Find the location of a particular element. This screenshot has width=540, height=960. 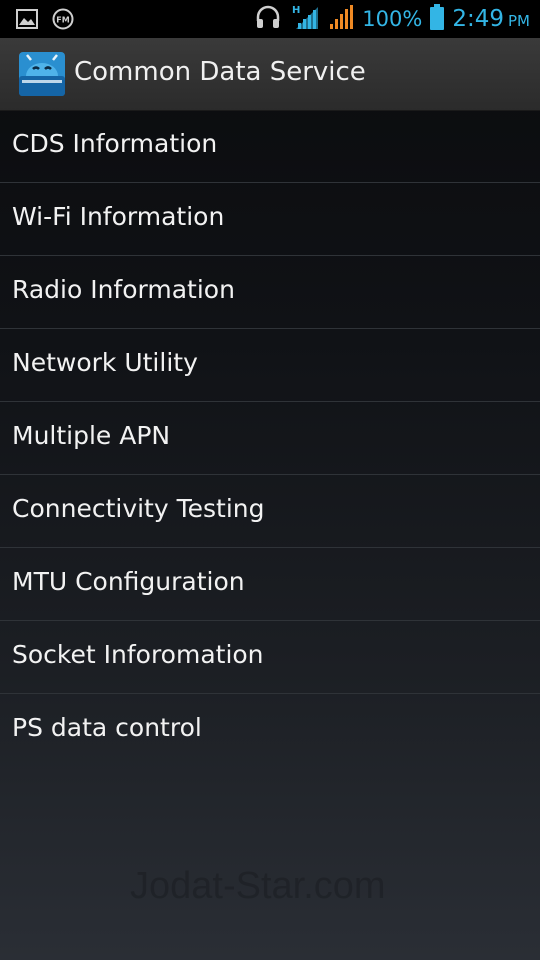

menu-item-ps-data-control: PS data control is located at coordinates (270, 730).